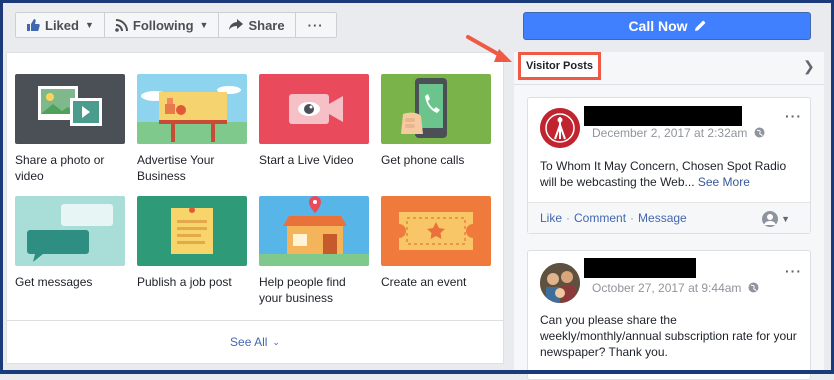 Image resolution: width=834 pixels, height=380 pixels. What do you see at coordinates (700, 26) in the screenshot?
I see `pencil-icon` at bounding box center [700, 26].